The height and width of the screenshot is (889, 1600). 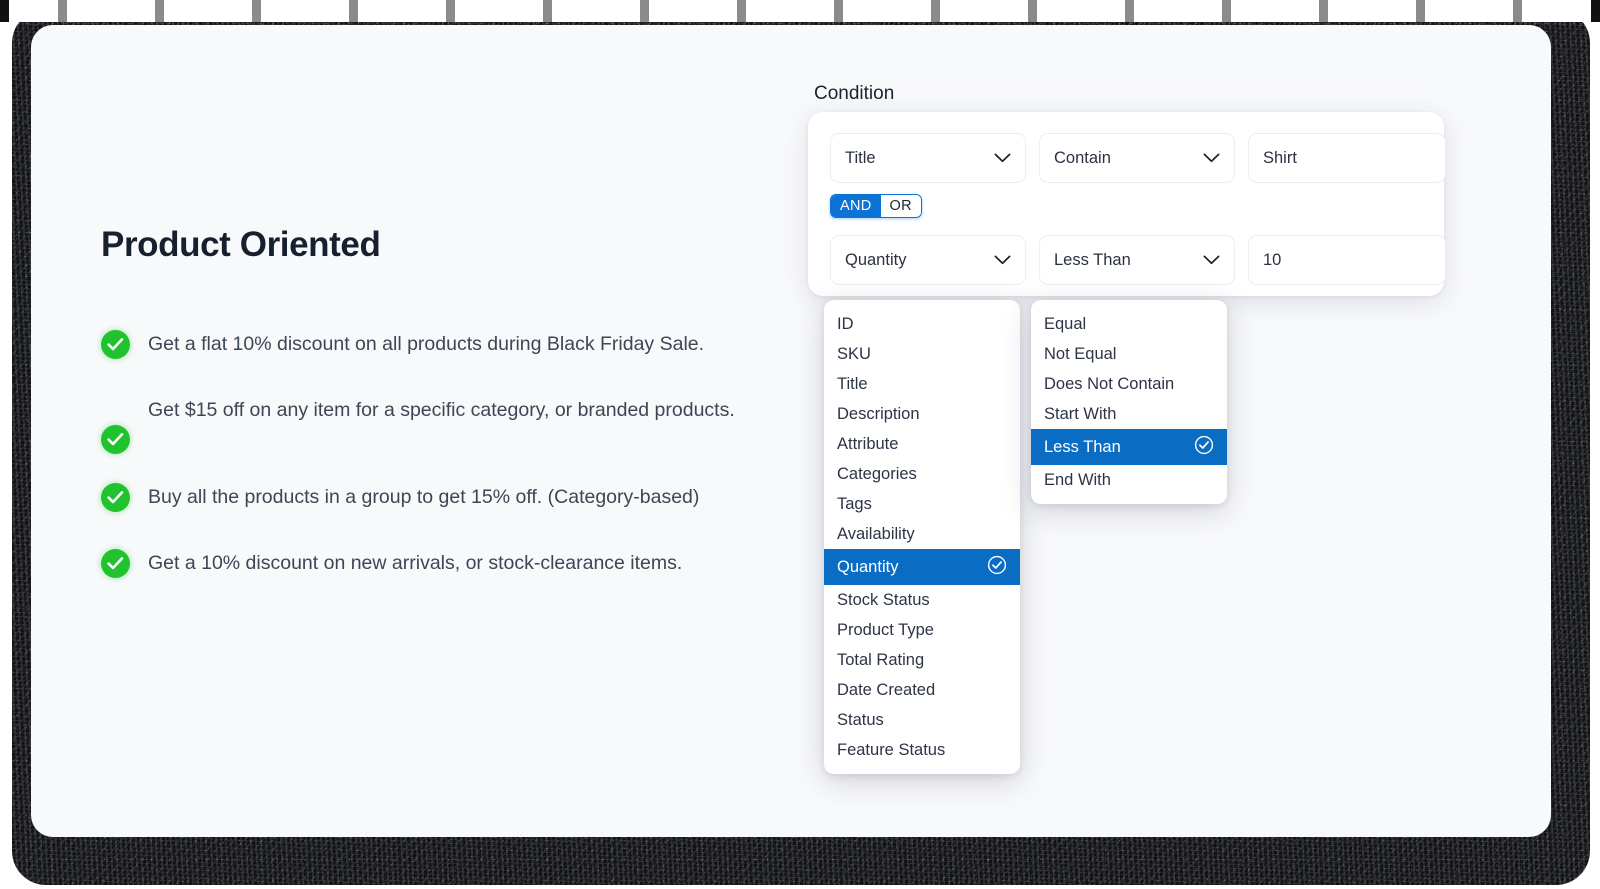 I want to click on menu-item-label: Product Type, so click(x=885, y=629).